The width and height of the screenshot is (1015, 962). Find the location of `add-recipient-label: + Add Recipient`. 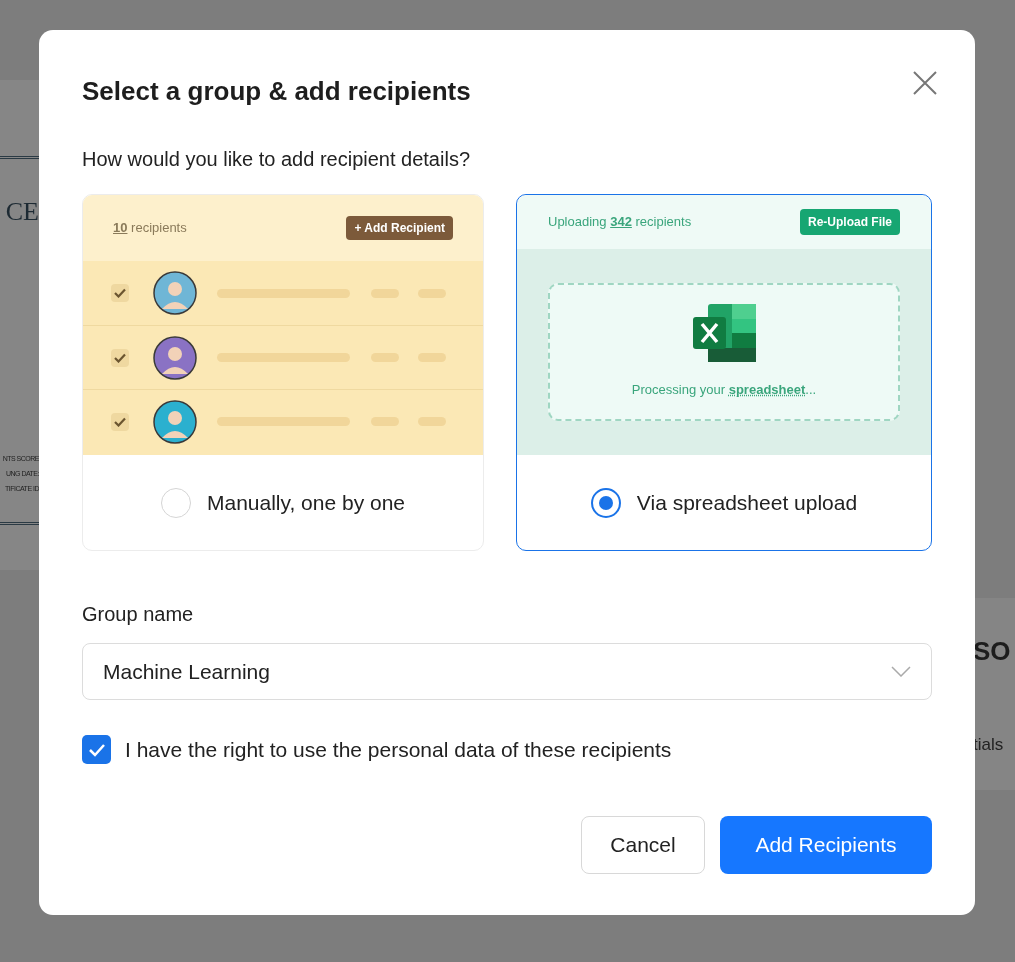

add-recipient-label: + Add Recipient is located at coordinates (399, 228).